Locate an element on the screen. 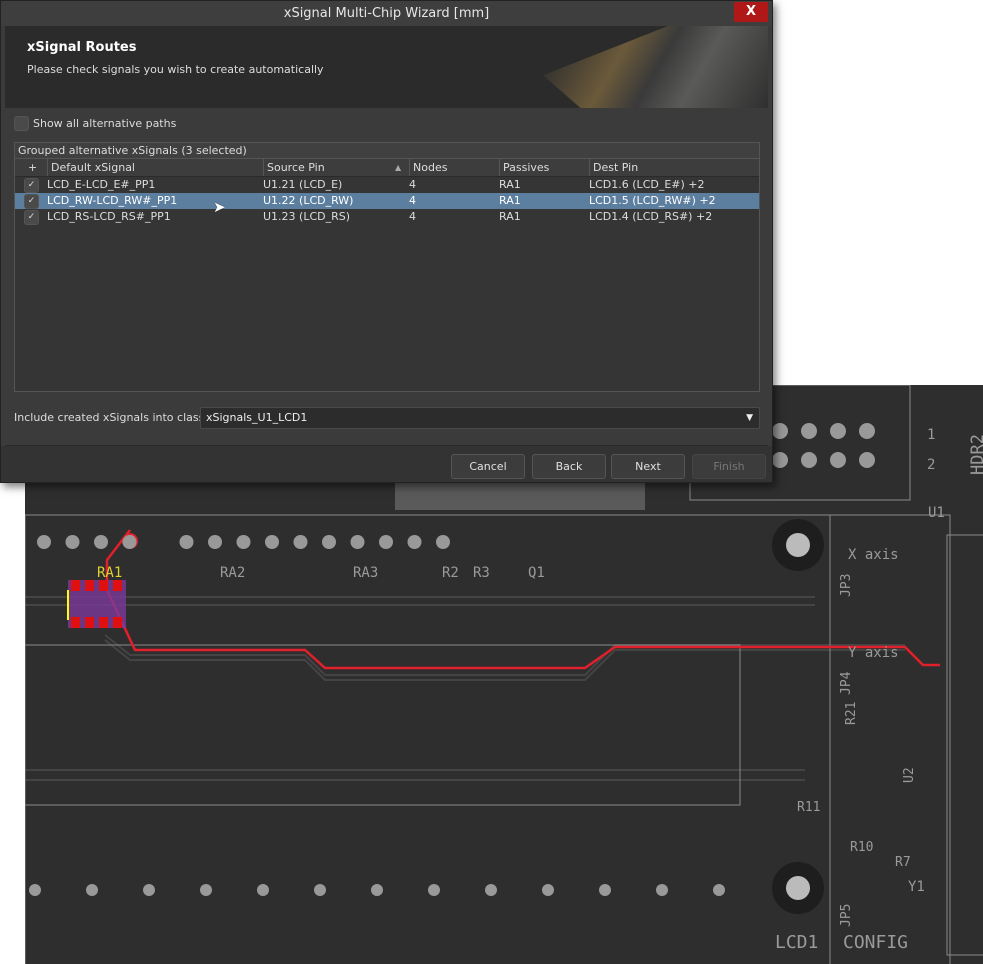 This screenshot has width=983, height=964. label-r11: R11 is located at coordinates (808, 807).